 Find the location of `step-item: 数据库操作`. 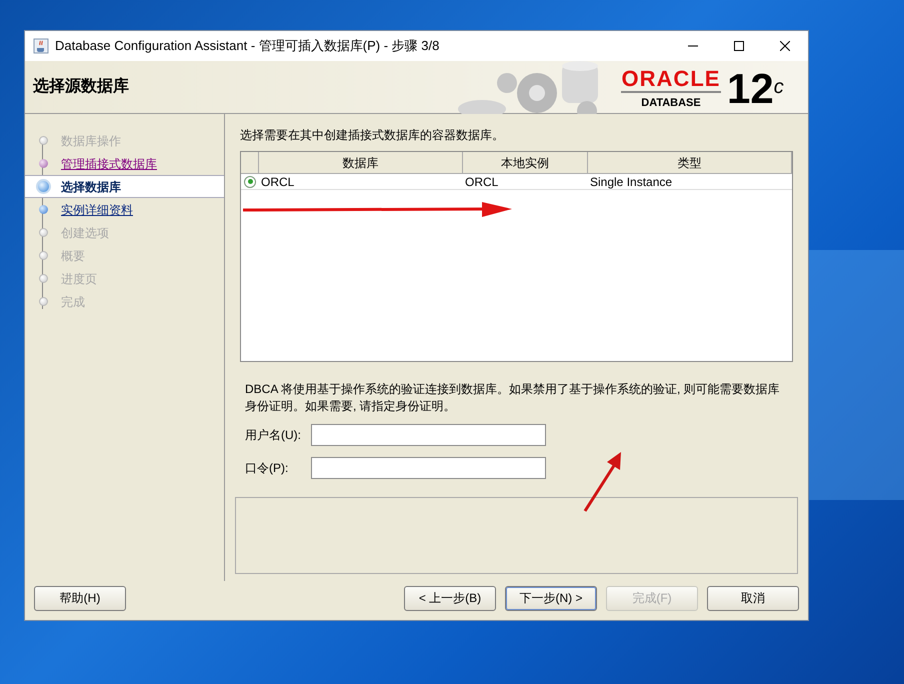

step-item: 数据库操作 is located at coordinates (91, 141).